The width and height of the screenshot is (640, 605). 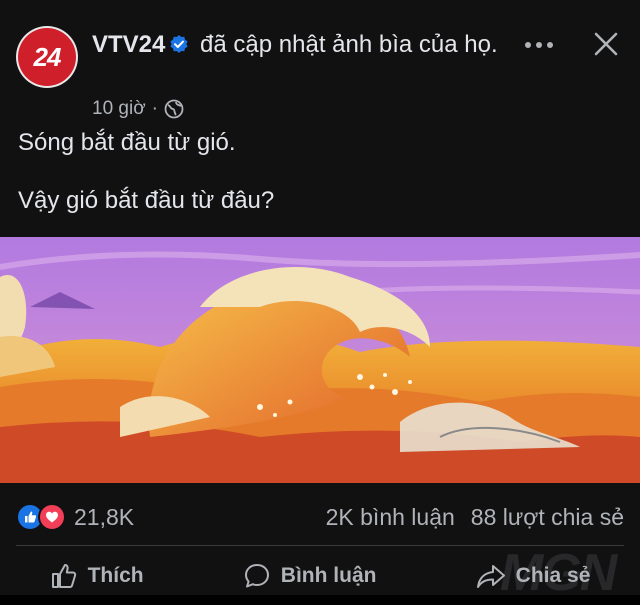 What do you see at coordinates (179, 44) in the screenshot?
I see `verified-icon` at bounding box center [179, 44].